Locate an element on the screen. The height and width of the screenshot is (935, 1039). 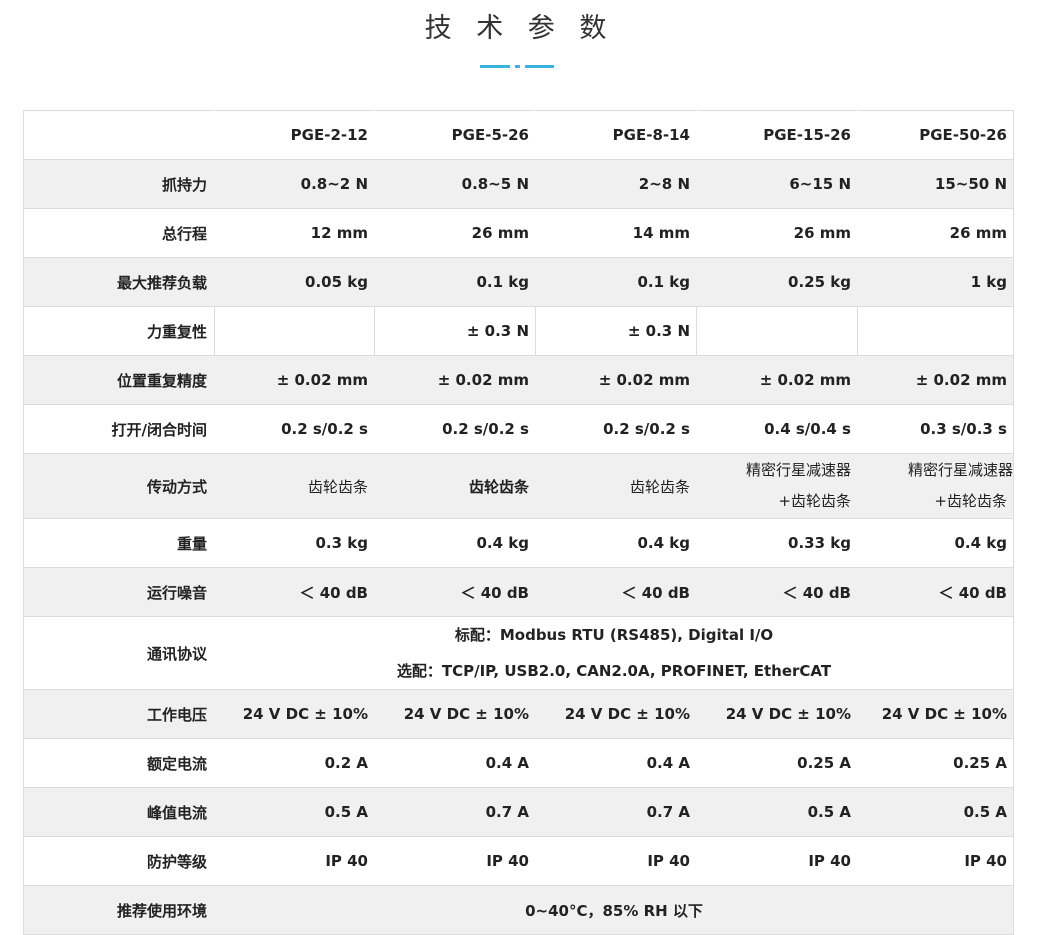
table-cell: 0.8~5 N is located at coordinates (455, 184).